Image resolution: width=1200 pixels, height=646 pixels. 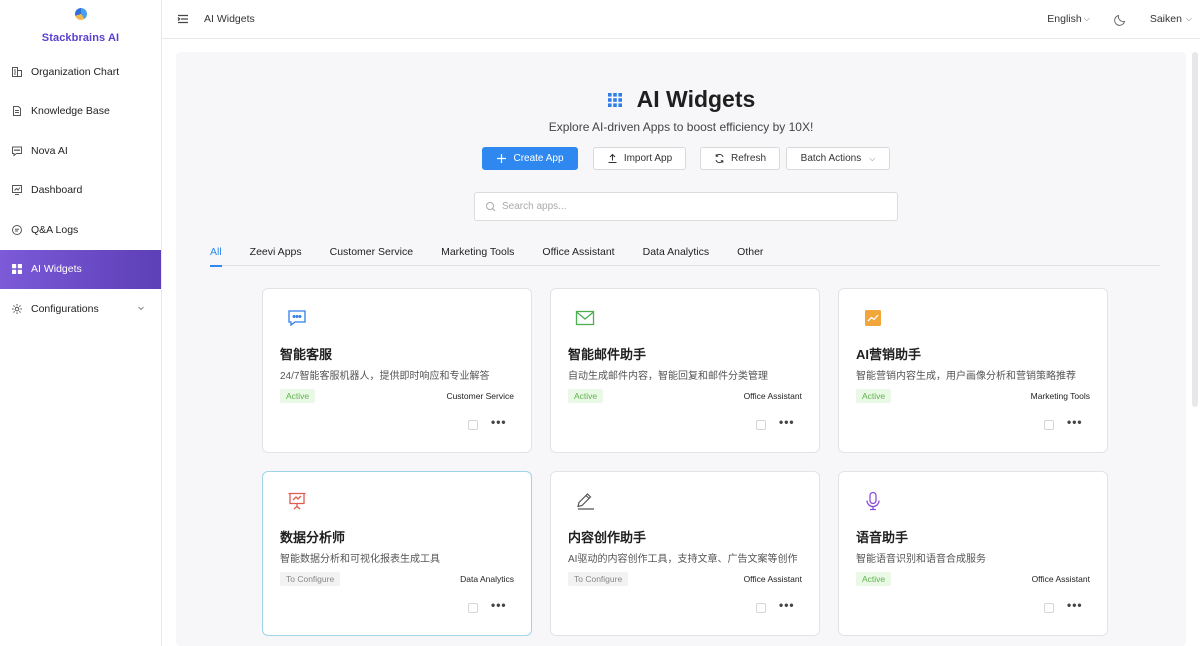 I want to click on app-category: Customer Service, so click(x=480, y=396).